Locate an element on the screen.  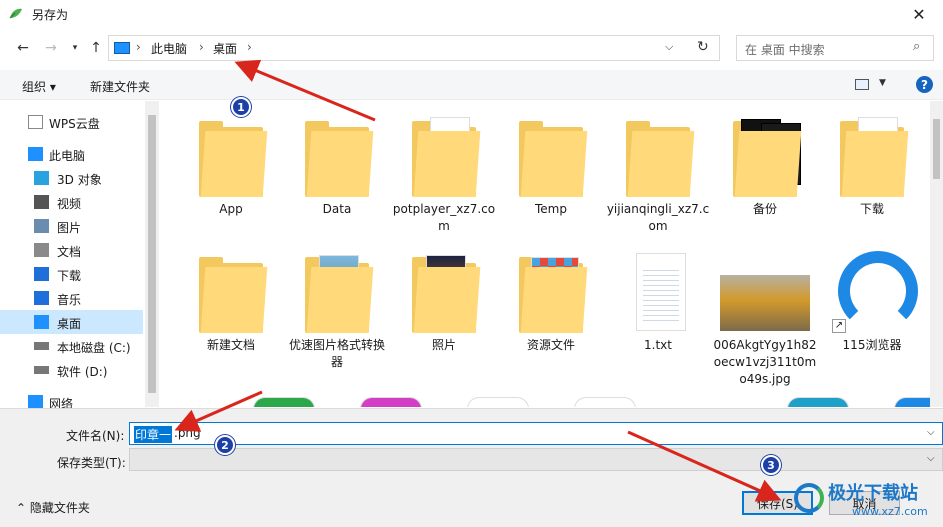
file-name: 下载 is located at coordinates (871, 209).